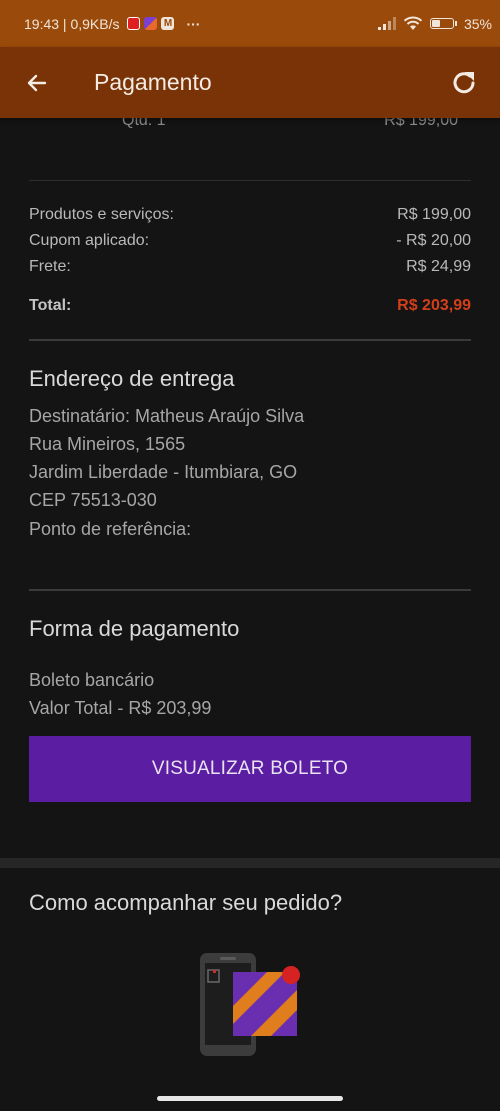 The width and height of the screenshot is (500, 1111). Describe the element at coordinates (434, 305) in the screenshot. I see `total-value: R$ 203,99` at that location.